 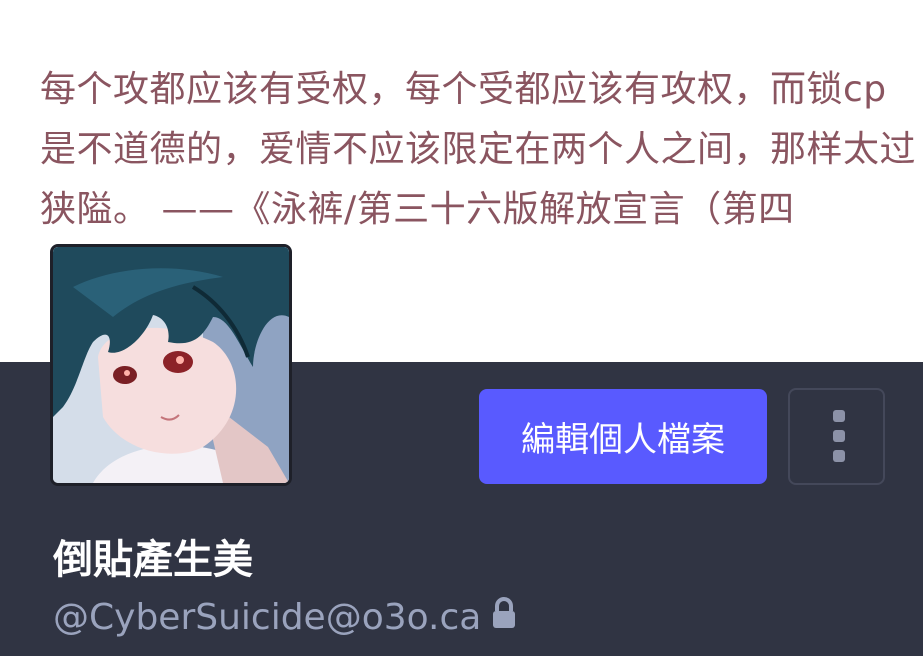 I want to click on display-name: 倒貼產生美, so click(x=153, y=560).